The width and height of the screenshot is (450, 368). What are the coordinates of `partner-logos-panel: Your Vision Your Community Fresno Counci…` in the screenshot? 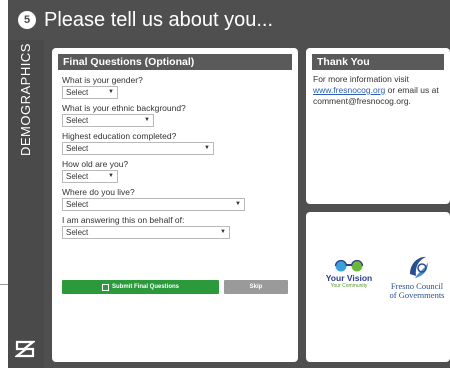 It's located at (378, 287).